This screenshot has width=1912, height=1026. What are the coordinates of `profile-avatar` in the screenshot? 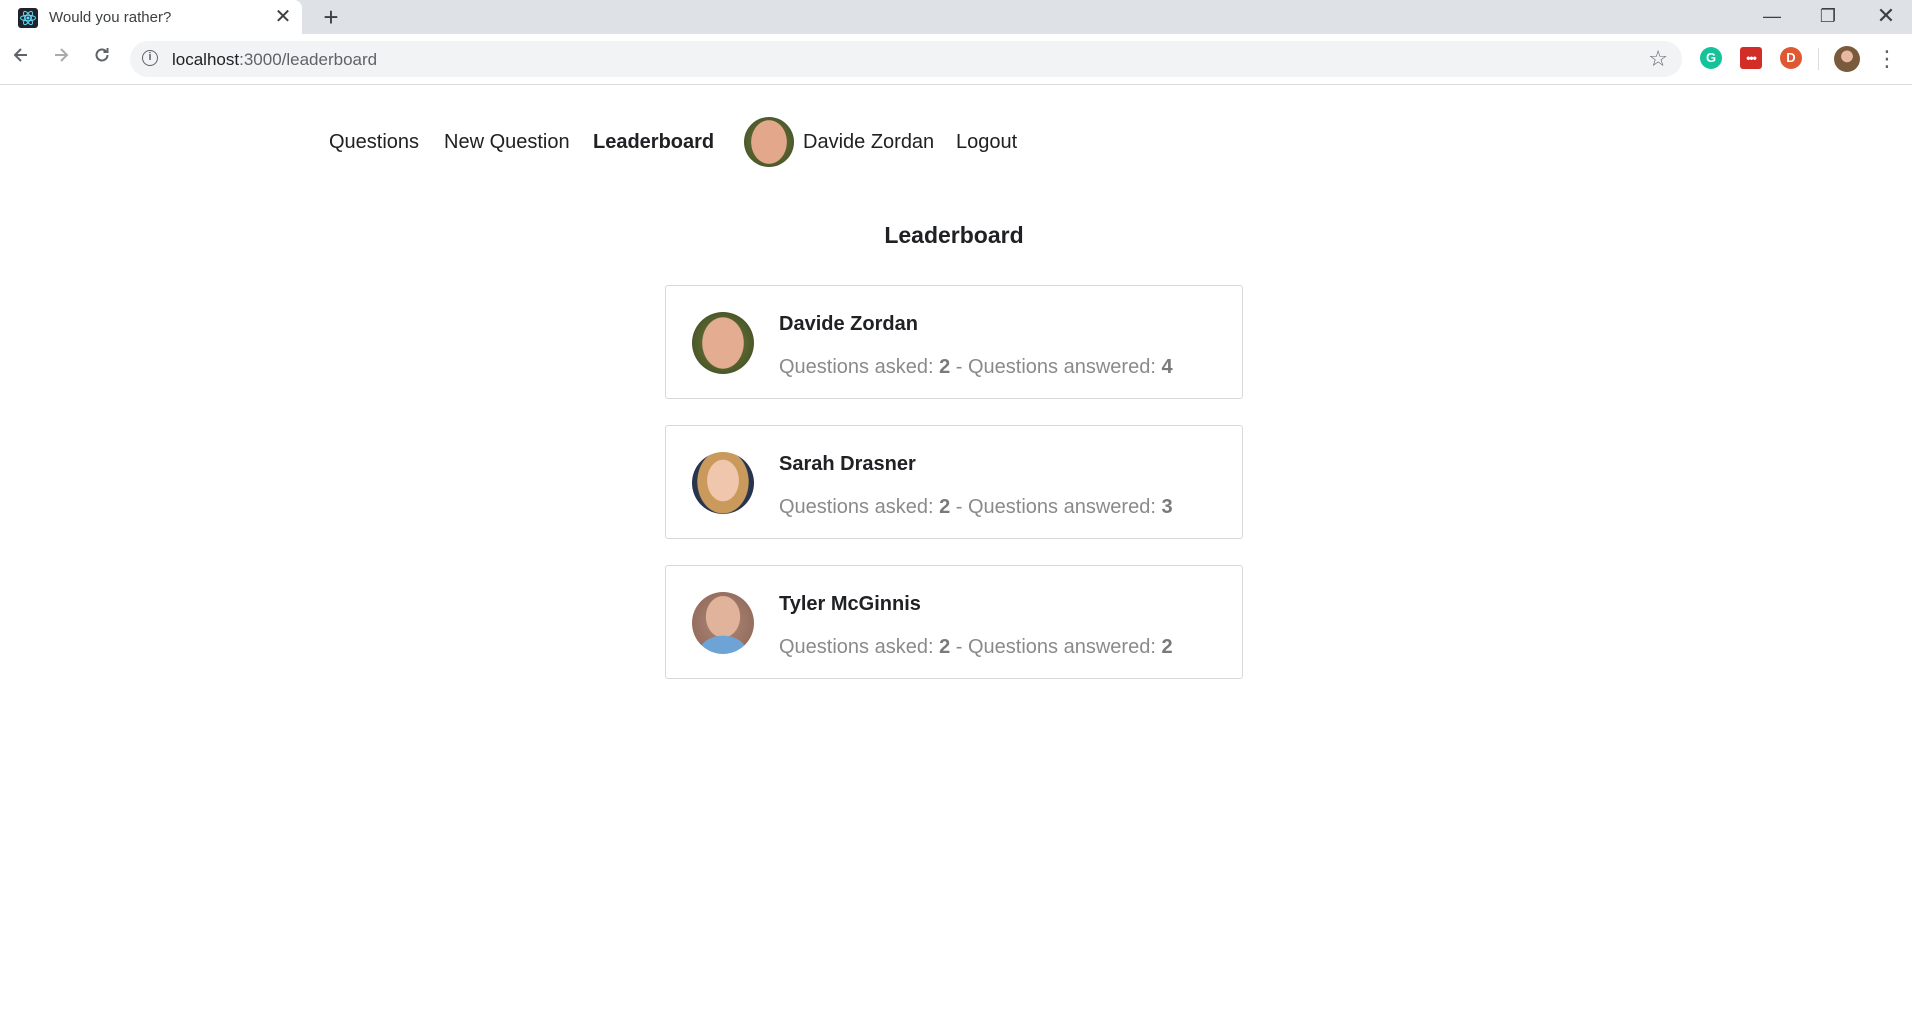 It's located at (1847, 59).